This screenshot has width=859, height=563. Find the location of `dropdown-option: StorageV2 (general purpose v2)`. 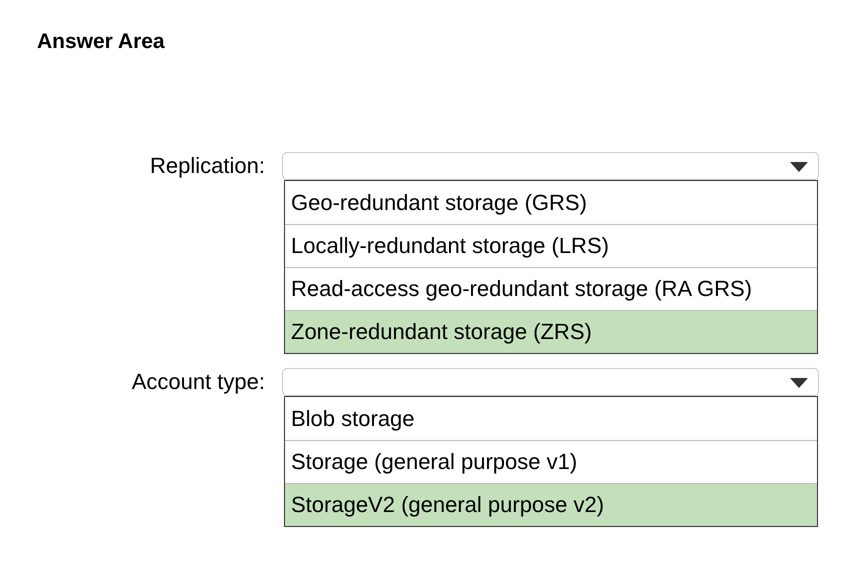

dropdown-option: StorageV2 (general purpose v2) is located at coordinates (551, 504).